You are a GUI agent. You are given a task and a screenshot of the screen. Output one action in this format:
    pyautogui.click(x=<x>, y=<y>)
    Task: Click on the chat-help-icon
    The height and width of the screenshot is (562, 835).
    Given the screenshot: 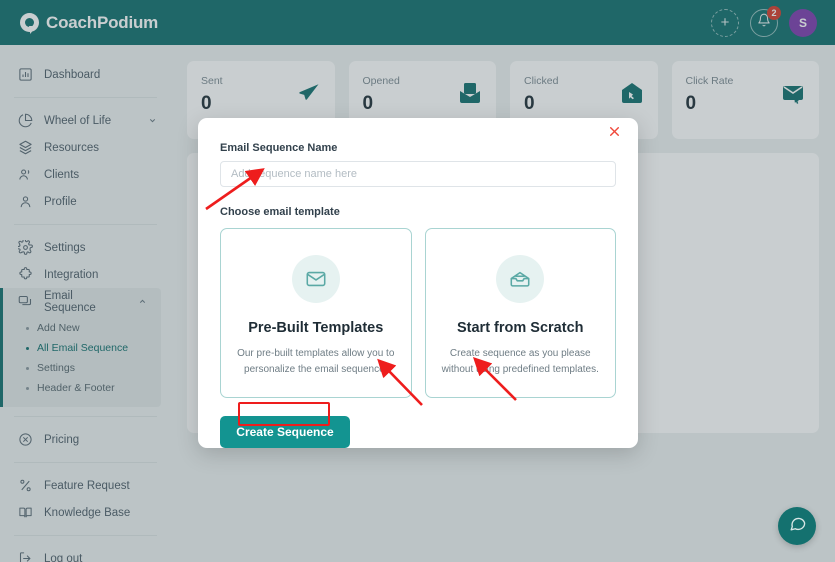 What is the action you would take?
    pyautogui.click(x=797, y=526)
    